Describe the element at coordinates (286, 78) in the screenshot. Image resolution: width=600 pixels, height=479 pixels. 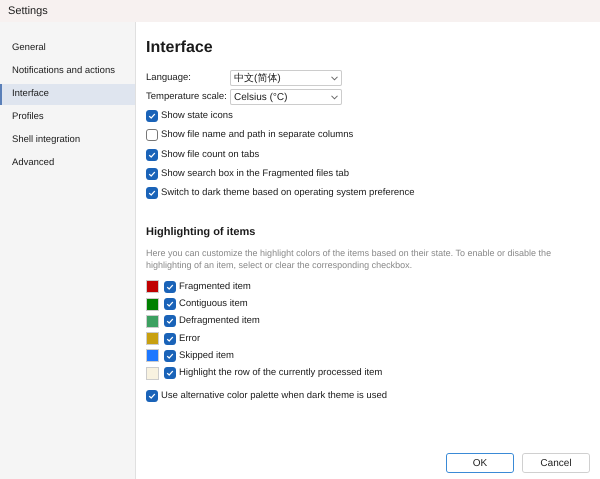
I see `dropdown: 中文(简体)` at that location.